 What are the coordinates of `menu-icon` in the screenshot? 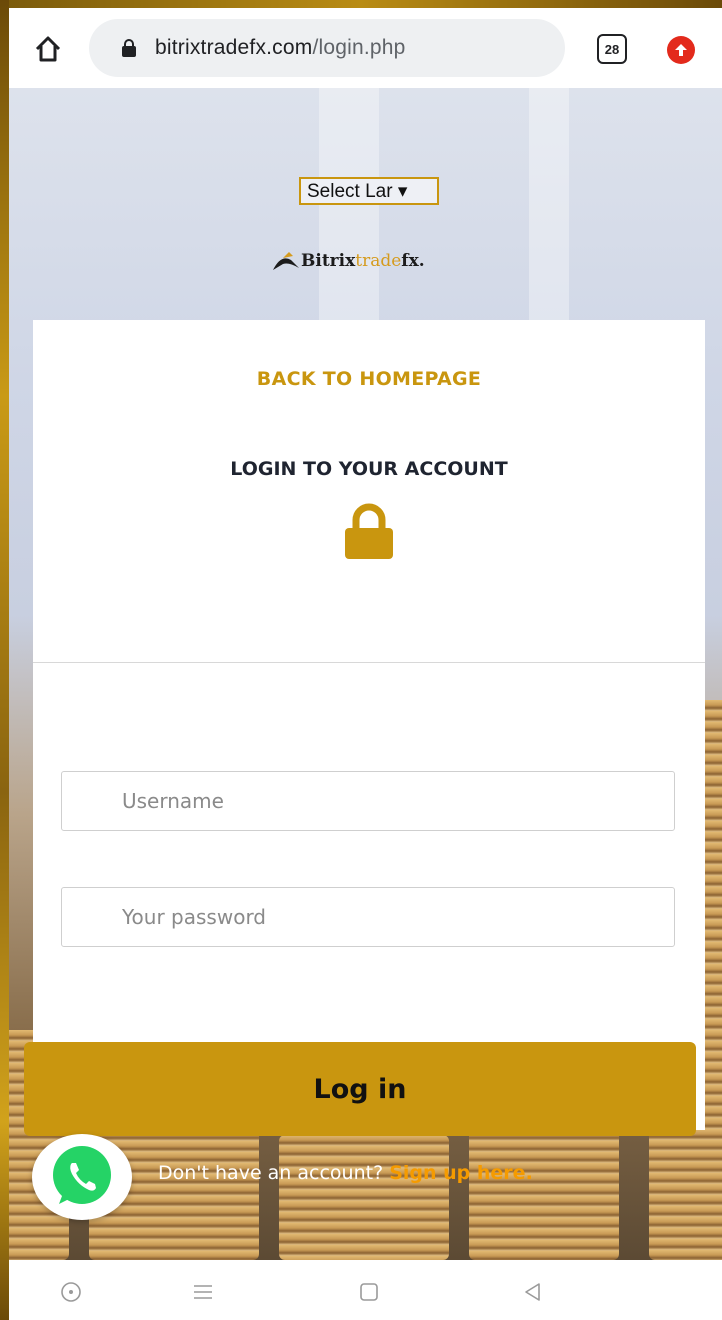 It's located at (203, 1292).